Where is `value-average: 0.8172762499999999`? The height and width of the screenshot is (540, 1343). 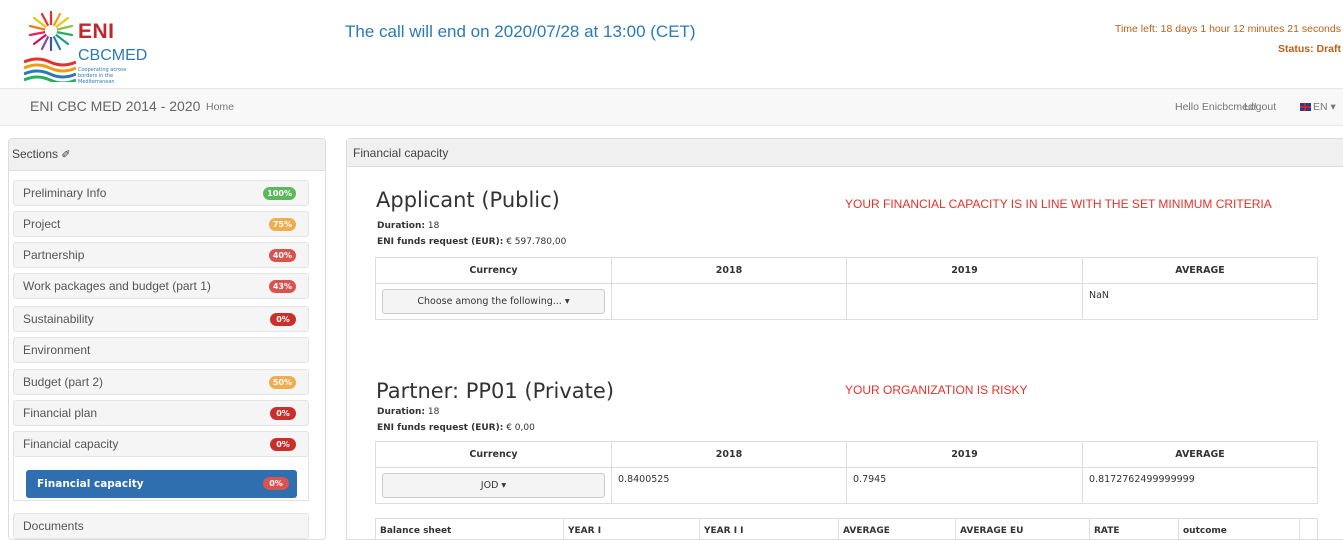
value-average: 0.8172762499999999 is located at coordinates (1200, 485).